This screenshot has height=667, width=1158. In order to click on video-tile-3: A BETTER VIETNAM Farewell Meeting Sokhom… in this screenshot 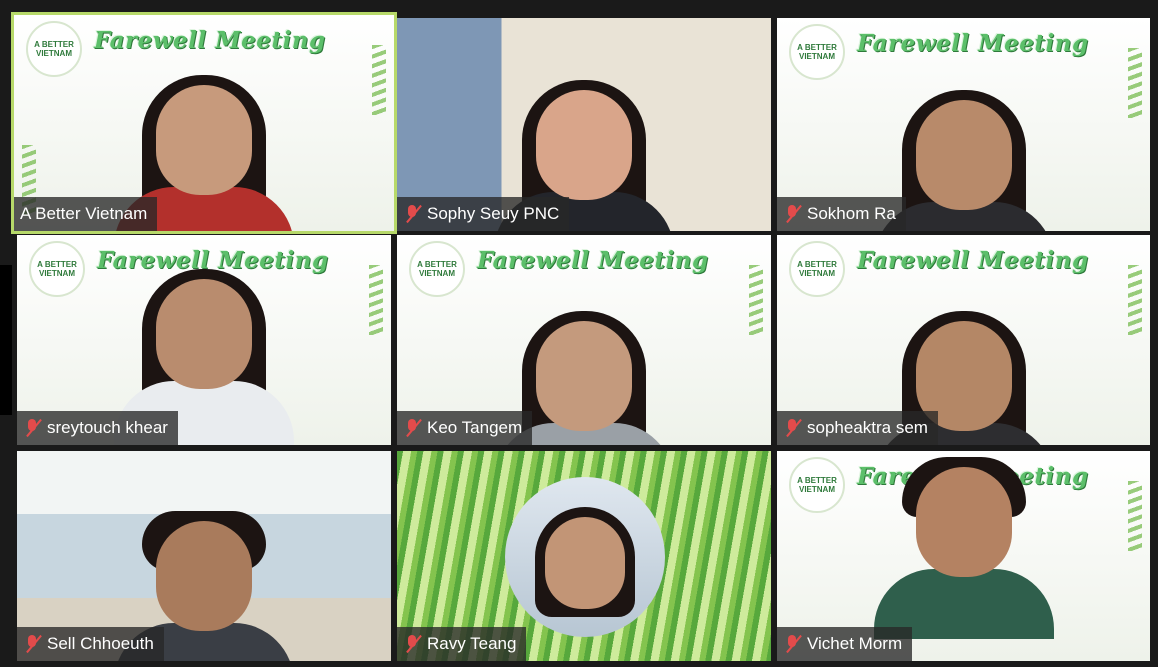, I will do `click(963, 124)`.